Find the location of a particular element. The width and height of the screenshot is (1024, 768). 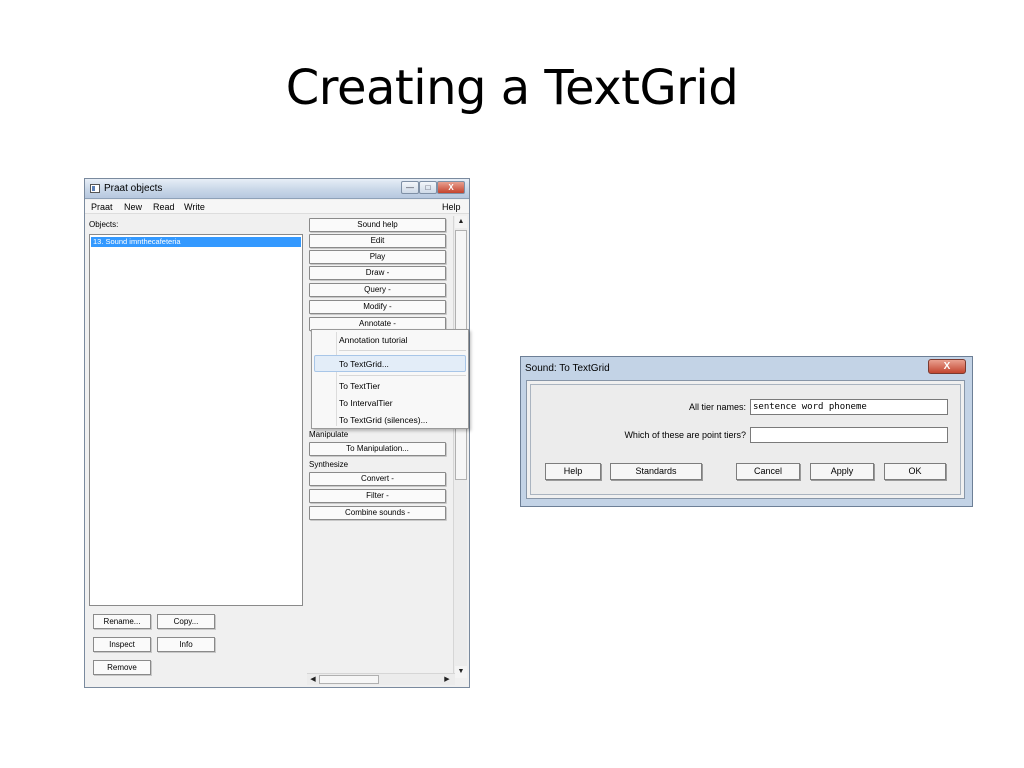

apply-button: Apply is located at coordinates (842, 471).